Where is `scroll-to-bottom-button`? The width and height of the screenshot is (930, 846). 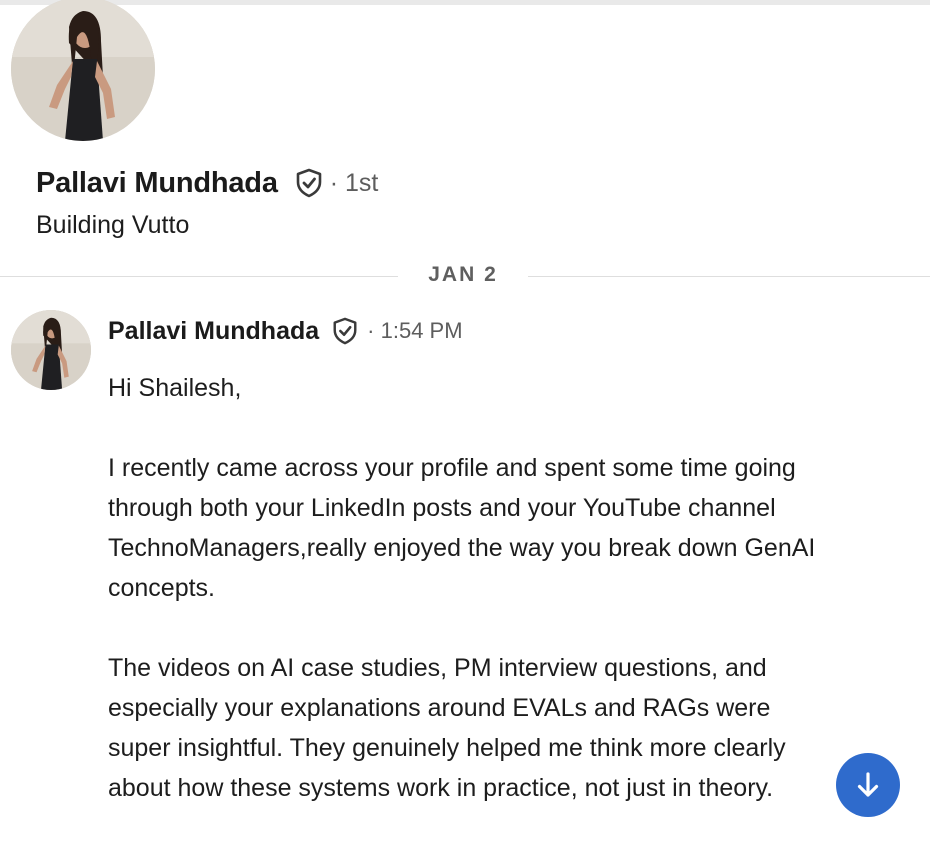
scroll-to-bottom-button is located at coordinates (868, 785).